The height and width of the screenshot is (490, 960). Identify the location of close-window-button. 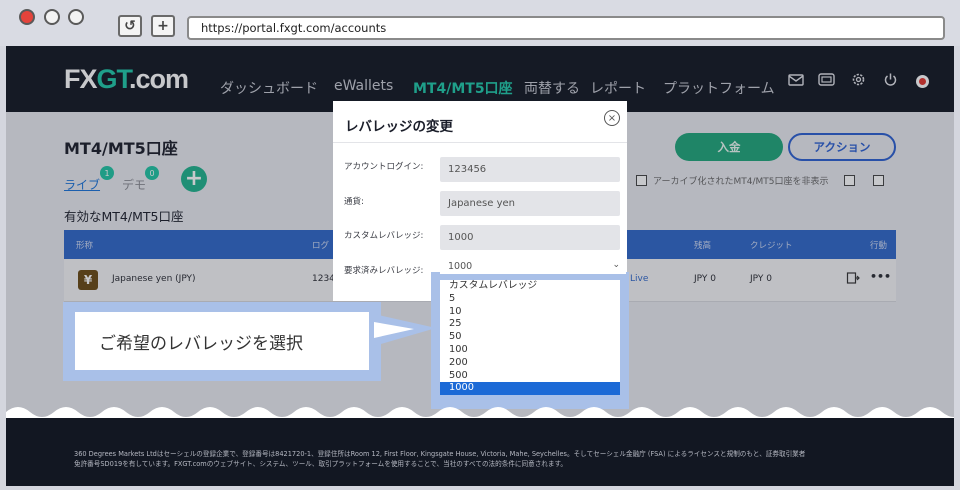
(27, 17).